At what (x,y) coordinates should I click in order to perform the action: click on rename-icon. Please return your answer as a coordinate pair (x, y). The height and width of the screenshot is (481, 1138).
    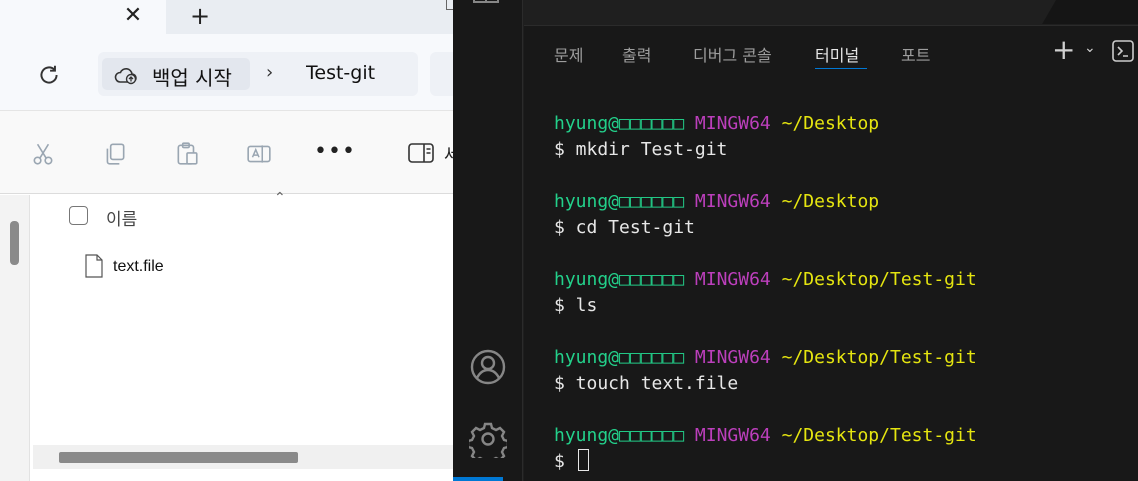
    Looking at the image, I should click on (259, 154).